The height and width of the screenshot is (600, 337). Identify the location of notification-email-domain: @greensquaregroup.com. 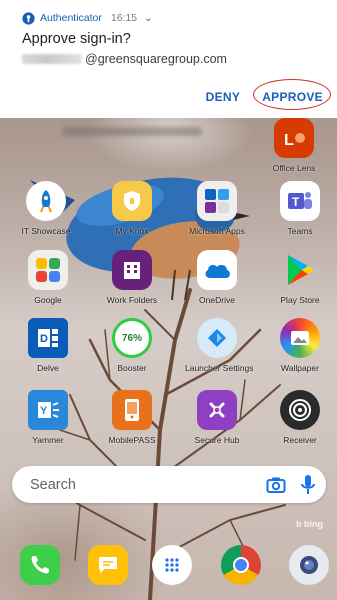
(156, 59).